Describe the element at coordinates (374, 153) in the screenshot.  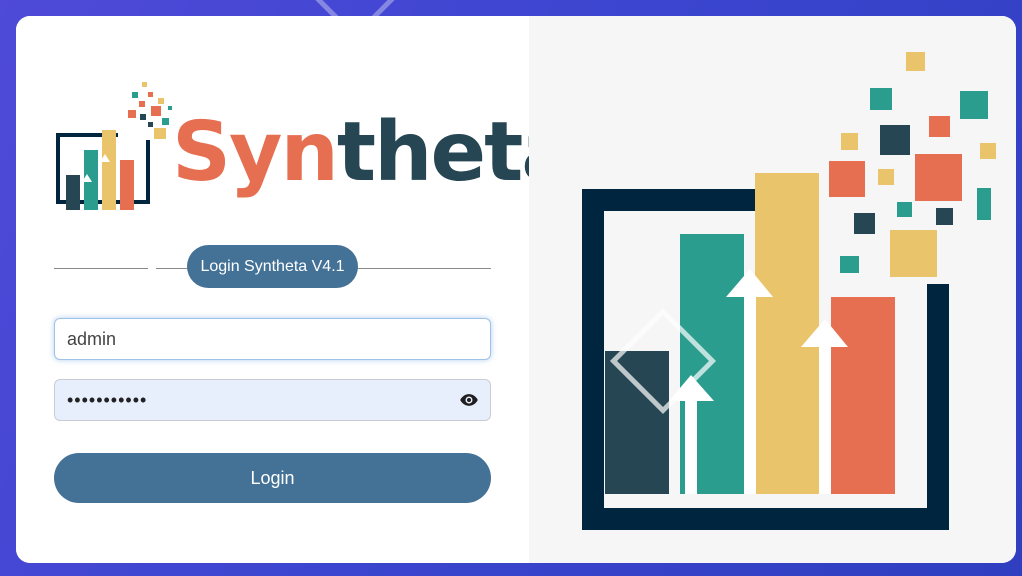
I see `logo-wordmark: Syntheta` at that location.